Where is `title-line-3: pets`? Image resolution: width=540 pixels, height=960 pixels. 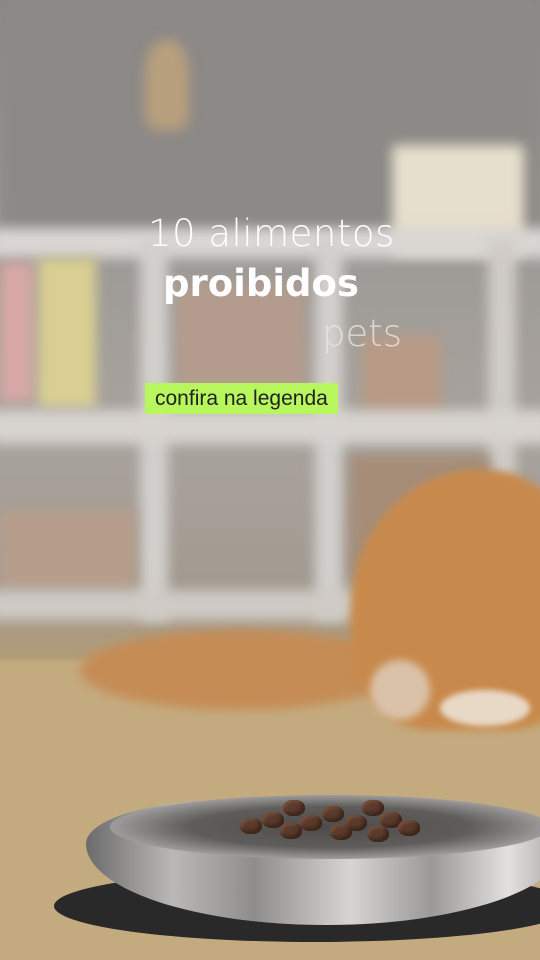 title-line-3: pets is located at coordinates (362, 333).